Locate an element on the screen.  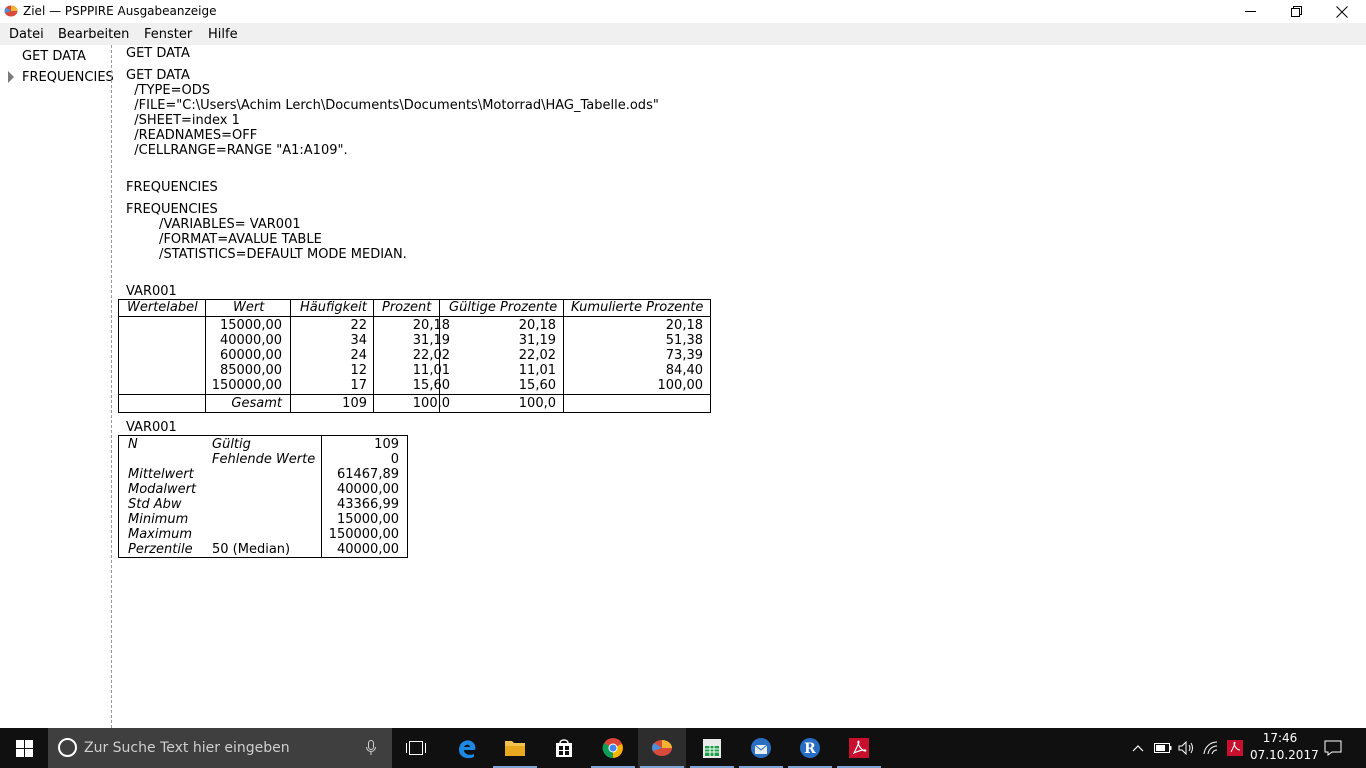
network-button is located at coordinates (1211, 748).